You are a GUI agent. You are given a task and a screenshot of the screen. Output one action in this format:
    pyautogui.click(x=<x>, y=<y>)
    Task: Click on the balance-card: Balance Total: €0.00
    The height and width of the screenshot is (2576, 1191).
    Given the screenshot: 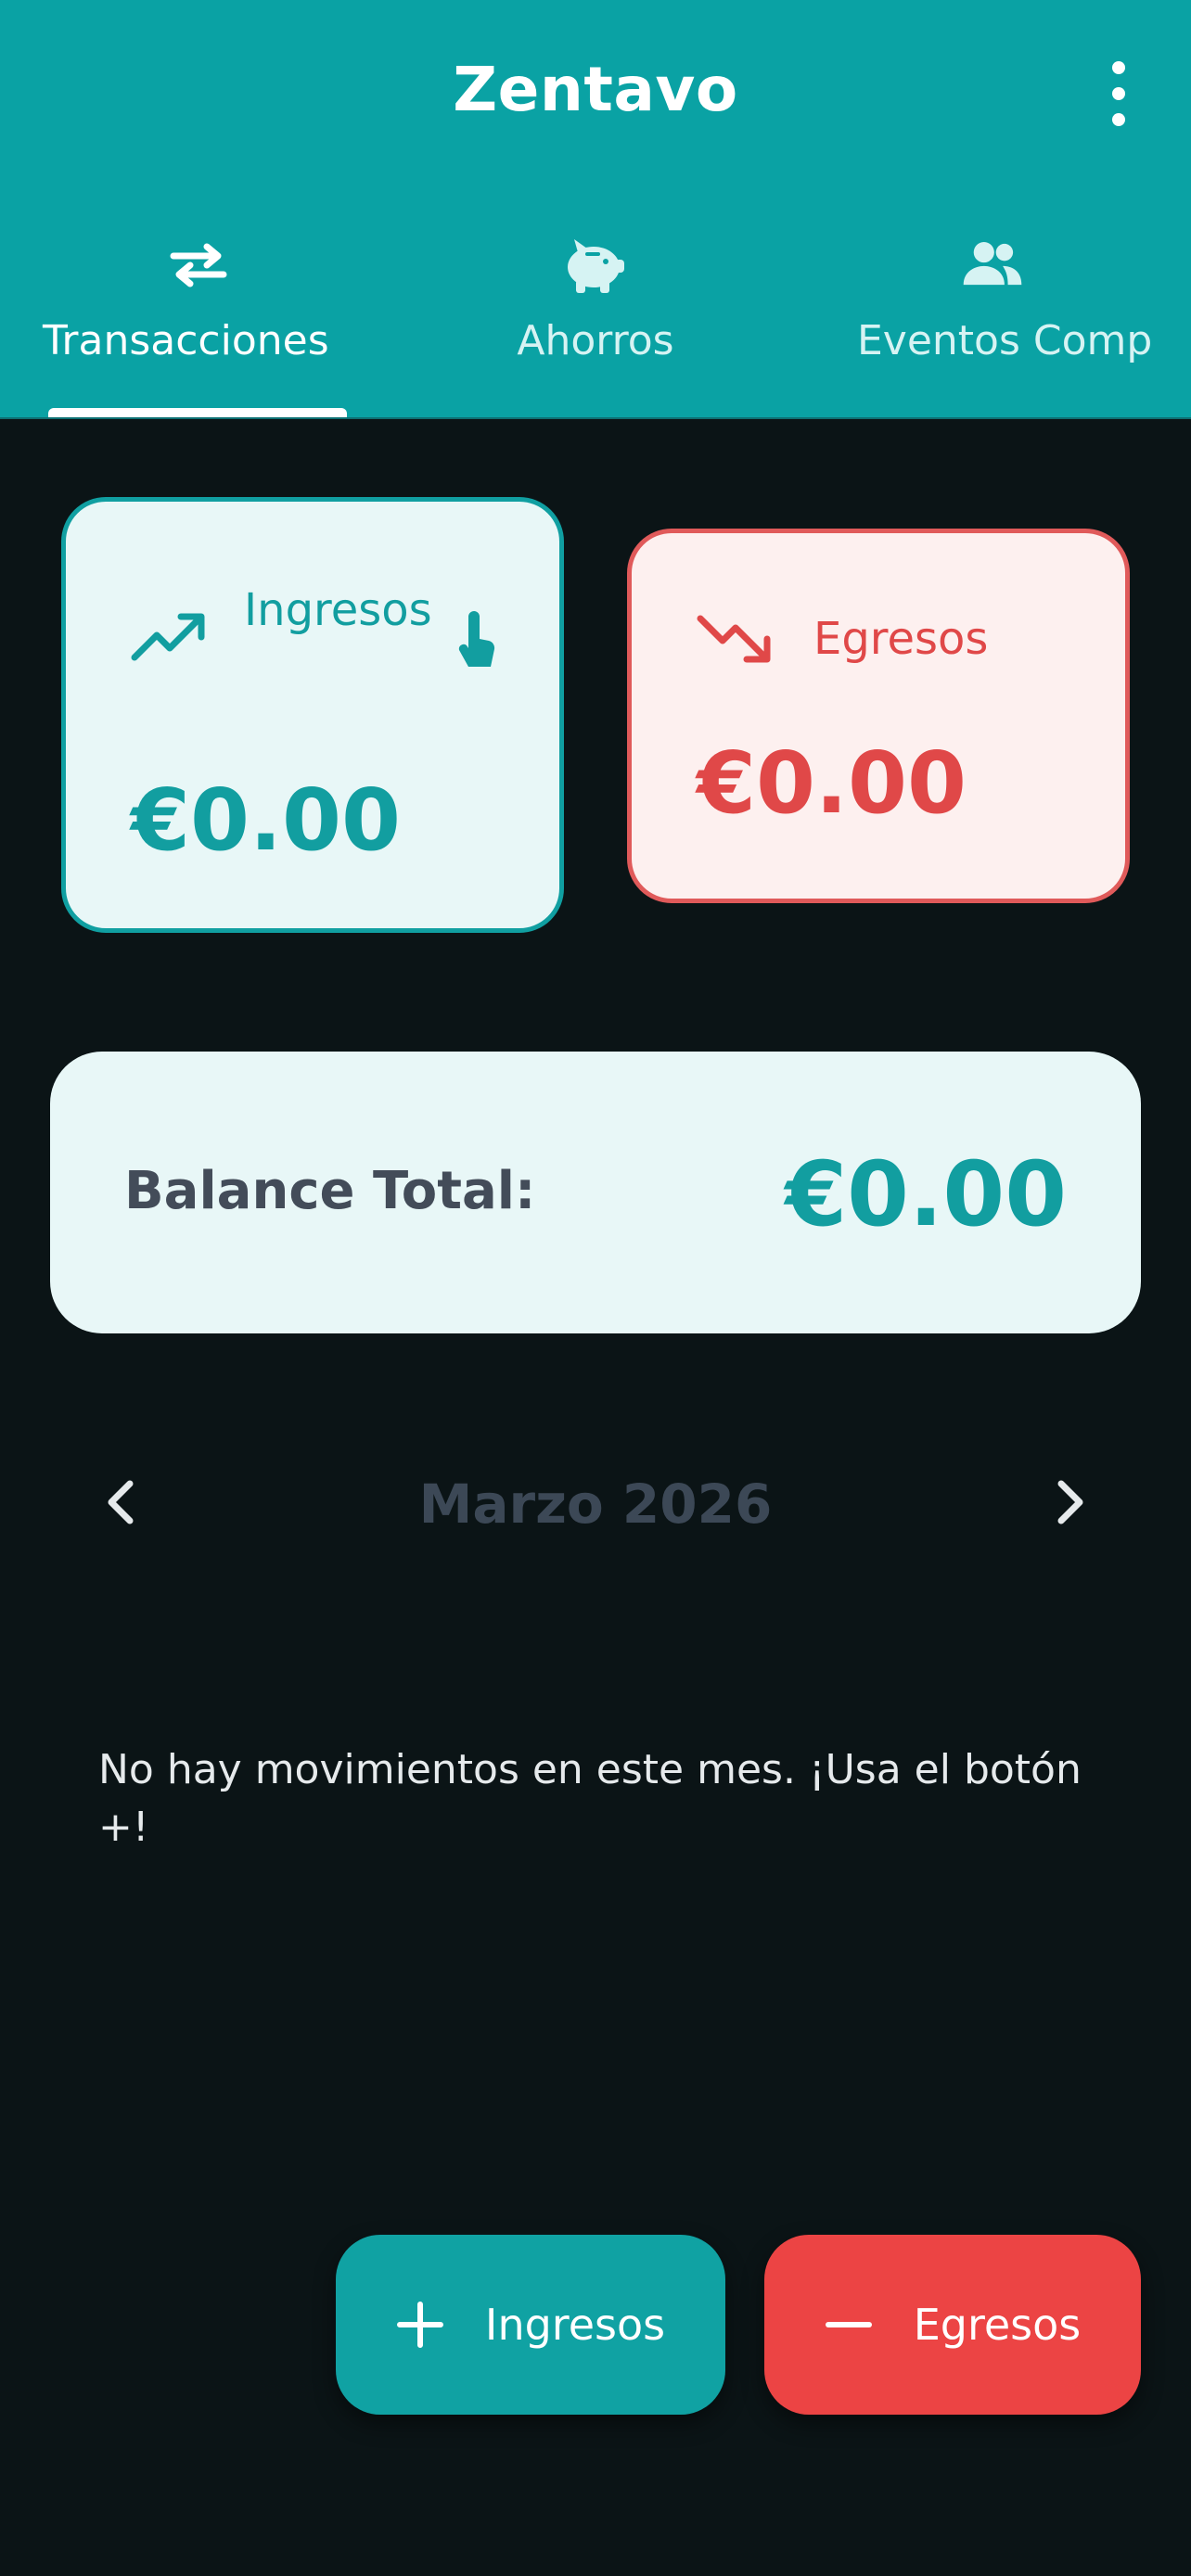 What is the action you would take?
    pyautogui.click(x=595, y=1192)
    